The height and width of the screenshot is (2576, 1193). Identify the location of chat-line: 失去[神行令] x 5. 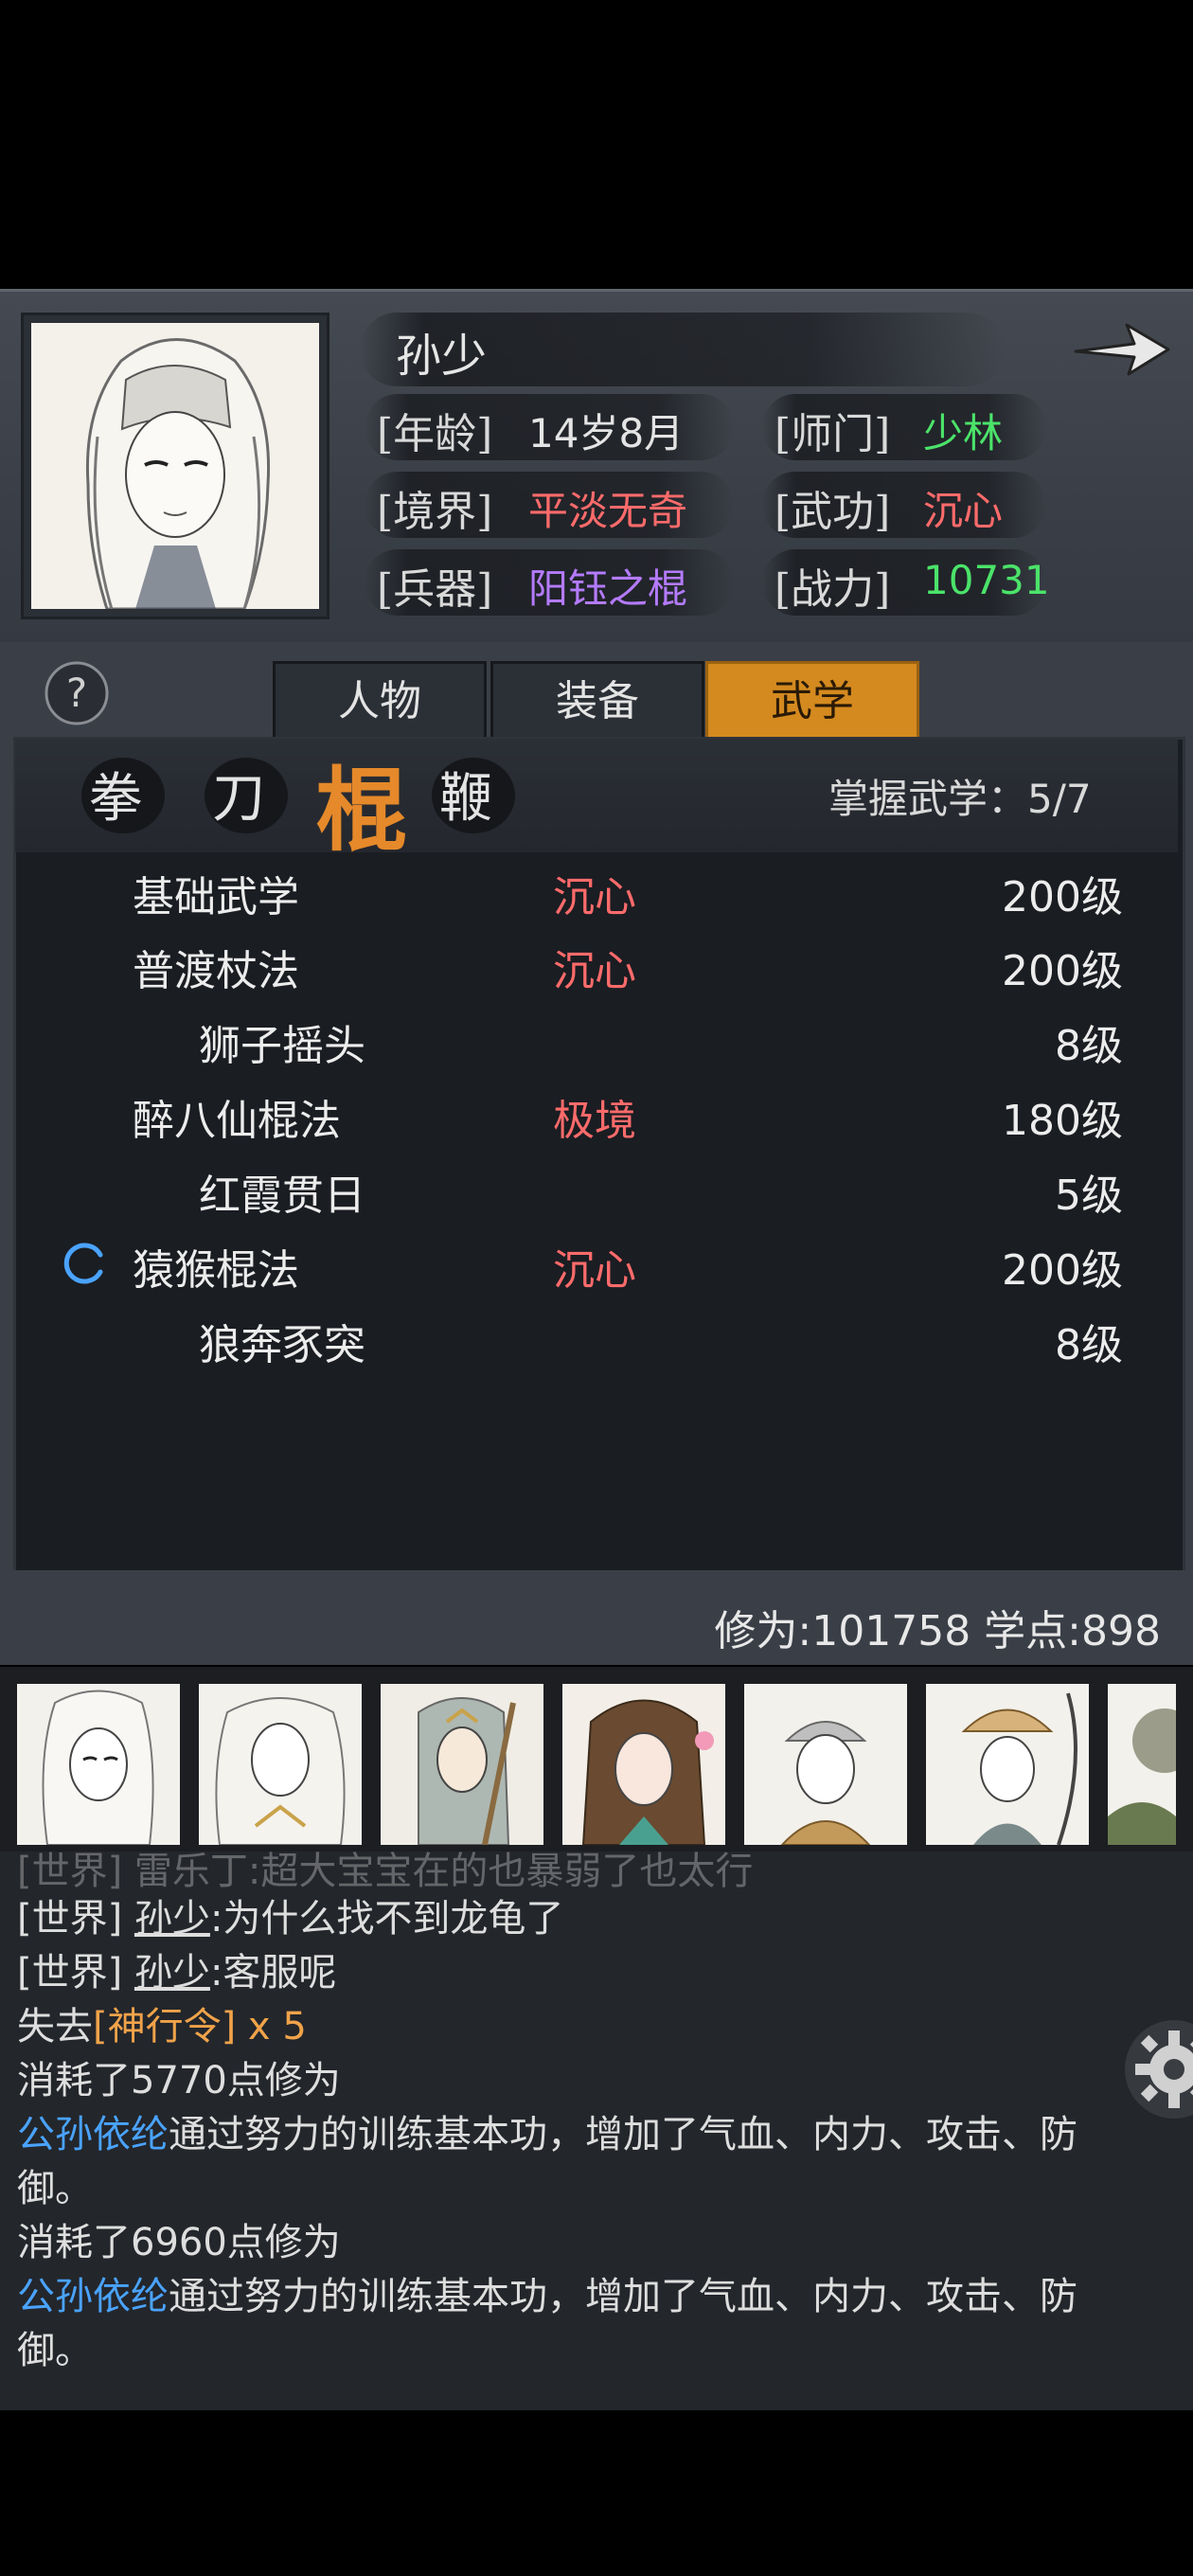
(162, 2022).